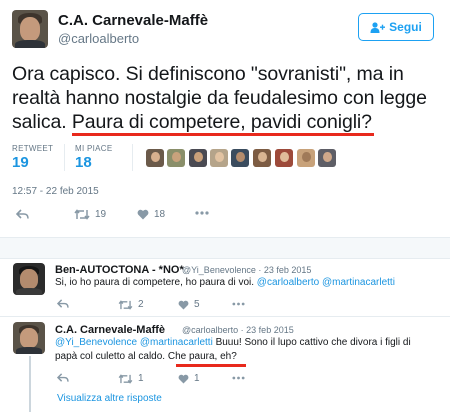 The image size is (450, 412). I want to click on author-handle: @carloalberto, so click(98, 38).